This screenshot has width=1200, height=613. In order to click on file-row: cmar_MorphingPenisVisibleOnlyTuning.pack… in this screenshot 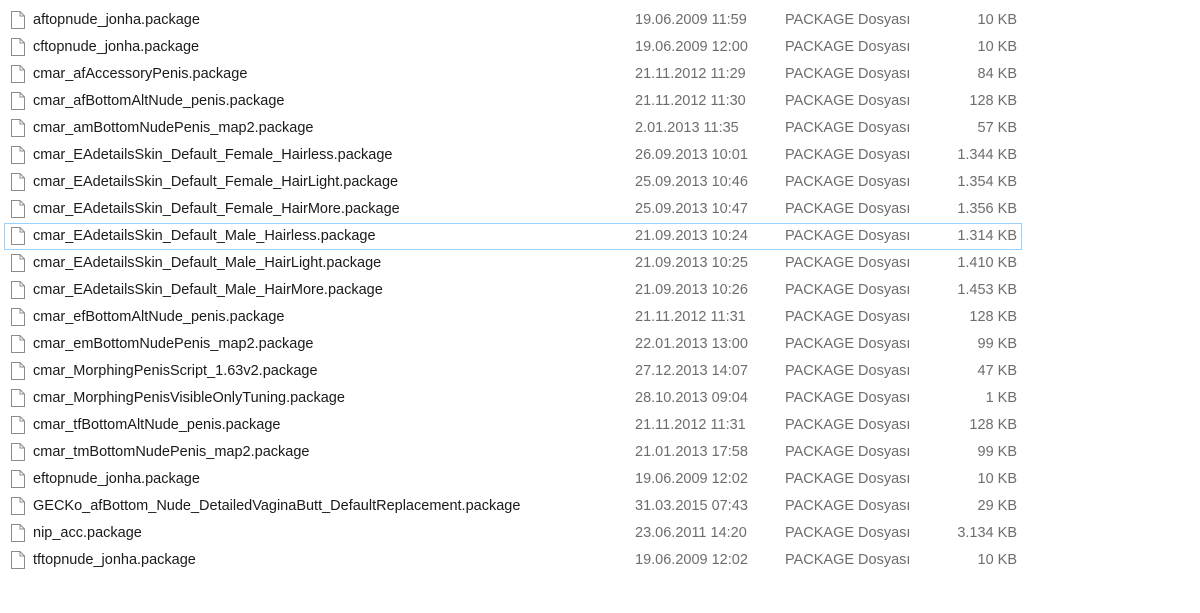, I will do `click(513, 398)`.